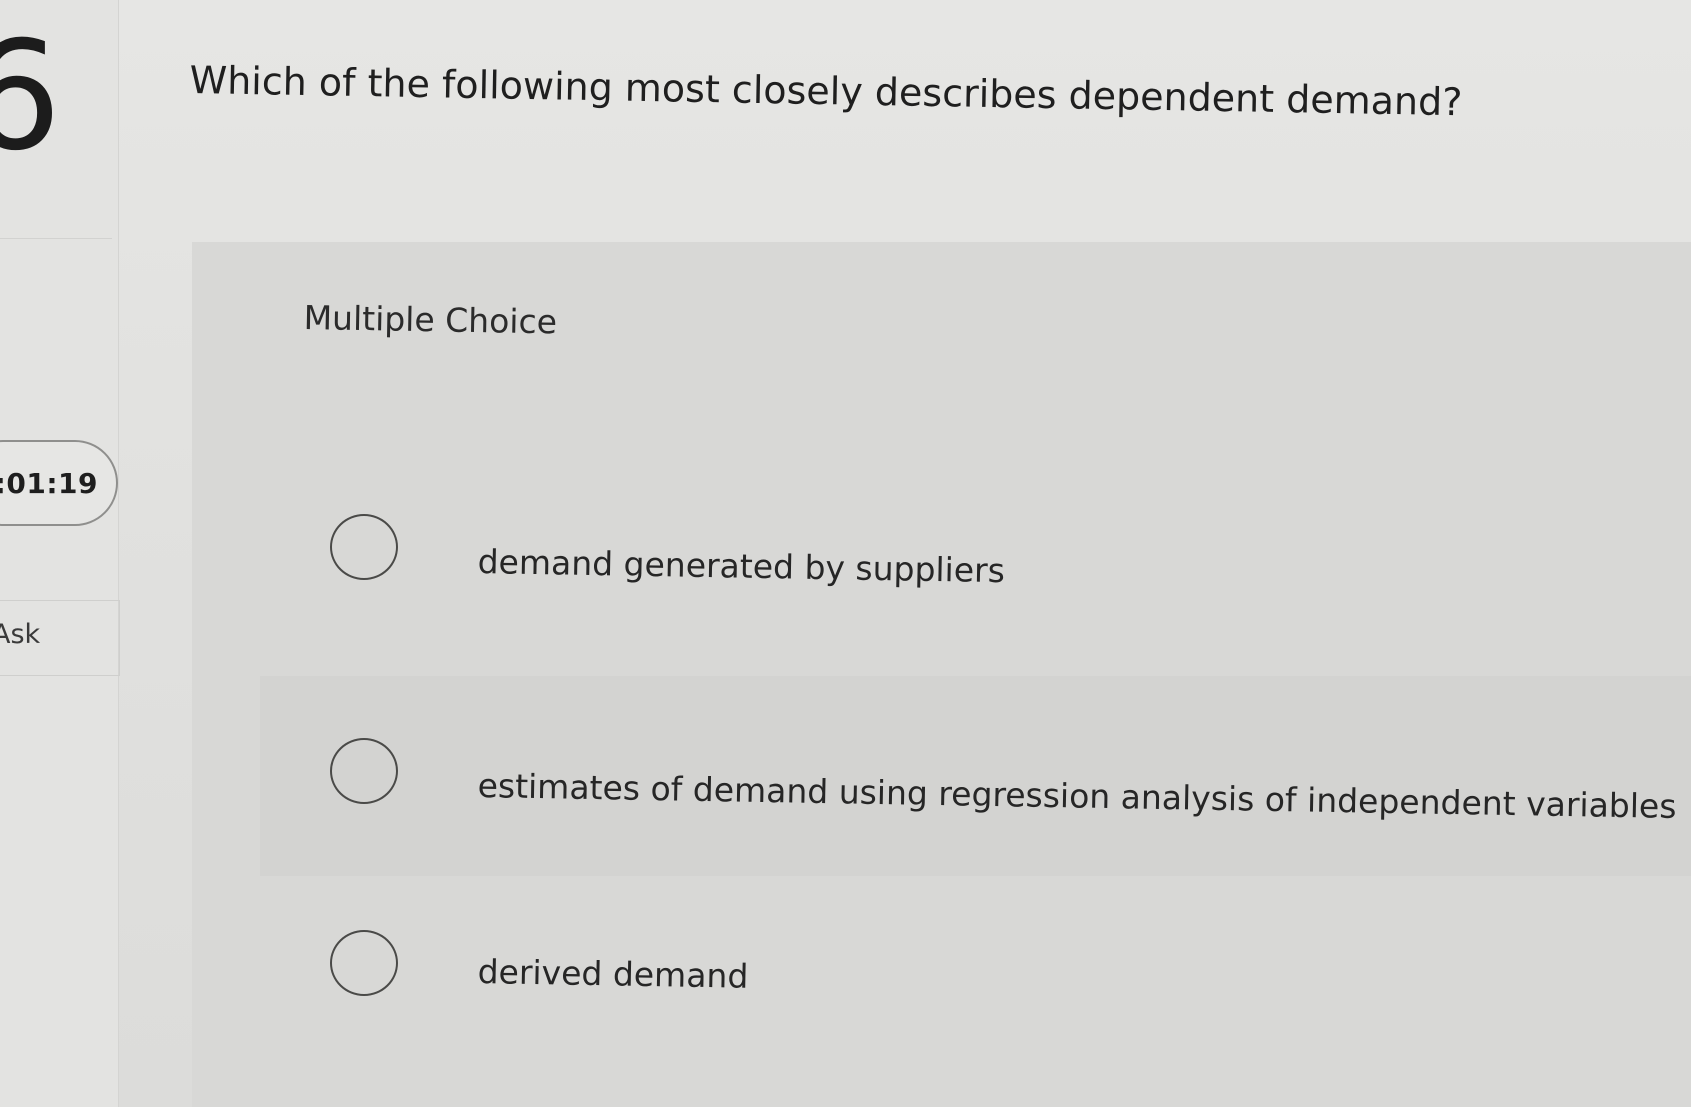 This screenshot has height=1107, width=1691. What do you see at coordinates (741, 566) in the screenshot?
I see `choice-label: demand generated by suppliers` at bounding box center [741, 566].